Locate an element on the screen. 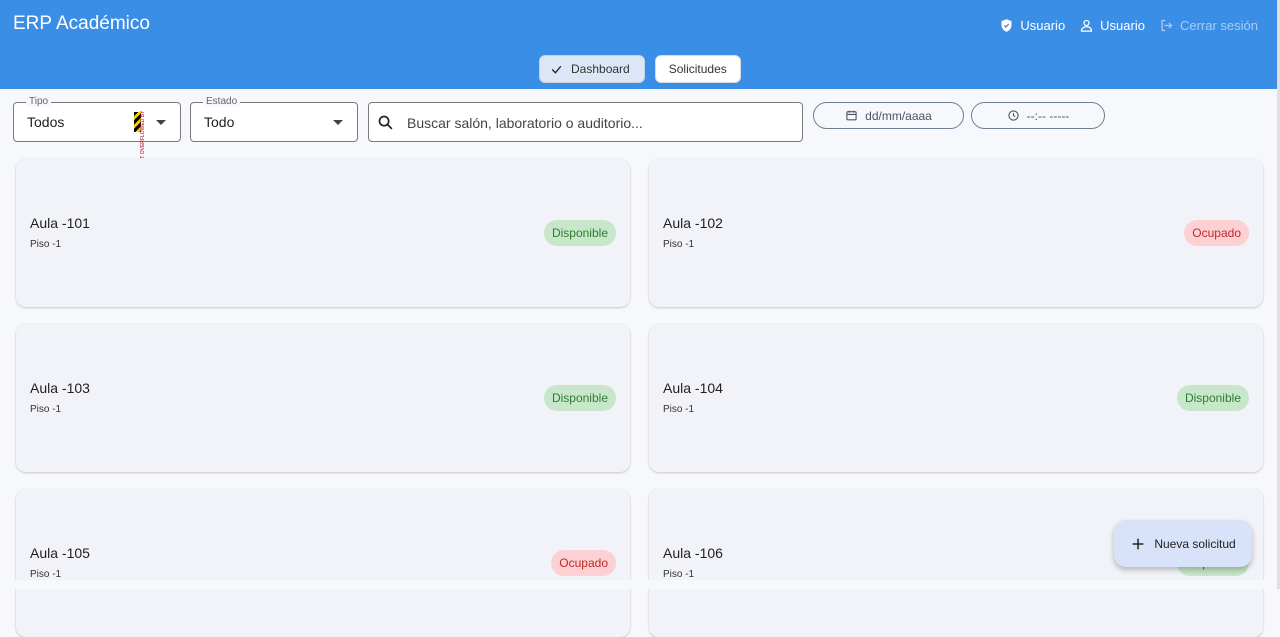 The height and width of the screenshot is (637, 1280). calendar-icon is located at coordinates (851, 115).